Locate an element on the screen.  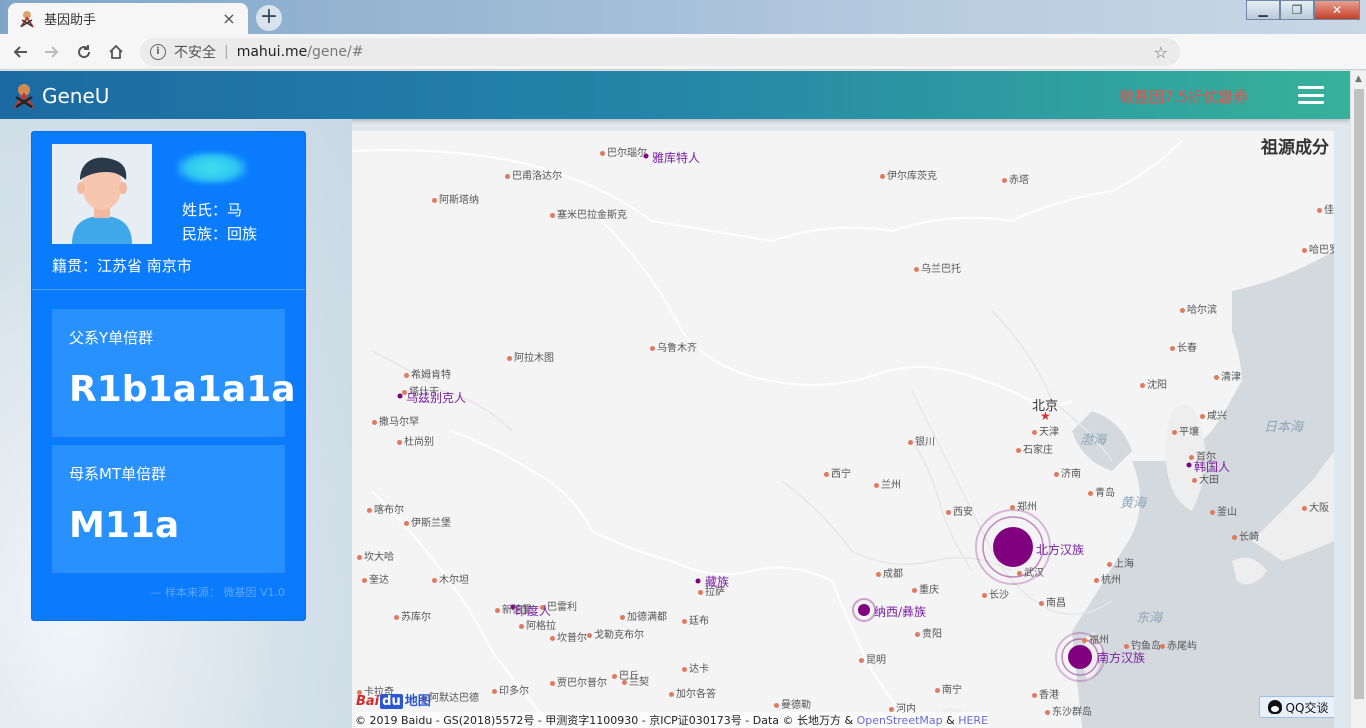
qq-penguin-icon is located at coordinates (1274, 707).